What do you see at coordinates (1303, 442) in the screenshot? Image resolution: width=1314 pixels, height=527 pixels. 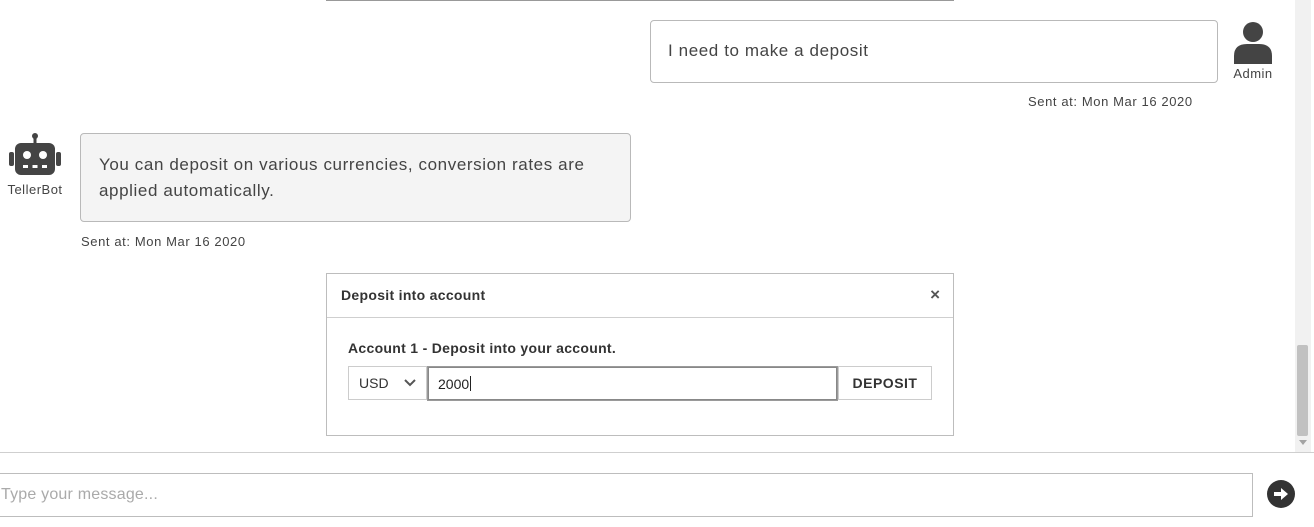 I see `scroll-down-arrow-icon` at bounding box center [1303, 442].